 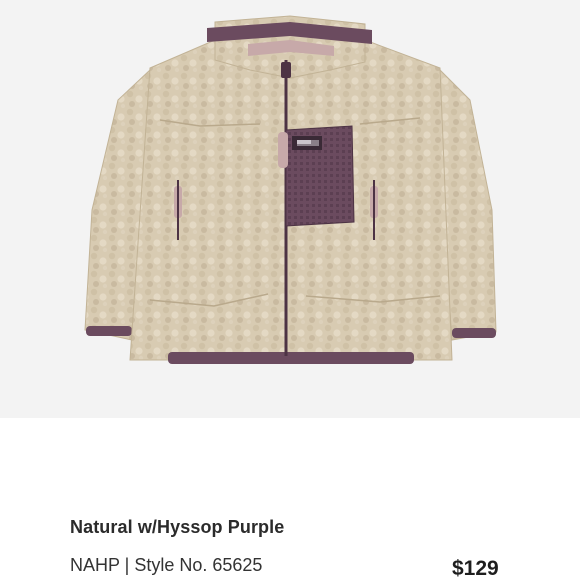 I want to click on price: $129, so click(x=475, y=568).